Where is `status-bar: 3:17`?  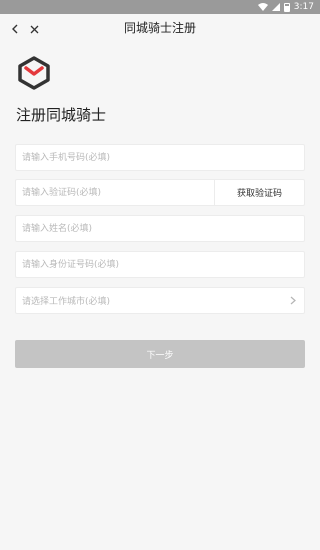 status-bar: 3:17 is located at coordinates (160, 7).